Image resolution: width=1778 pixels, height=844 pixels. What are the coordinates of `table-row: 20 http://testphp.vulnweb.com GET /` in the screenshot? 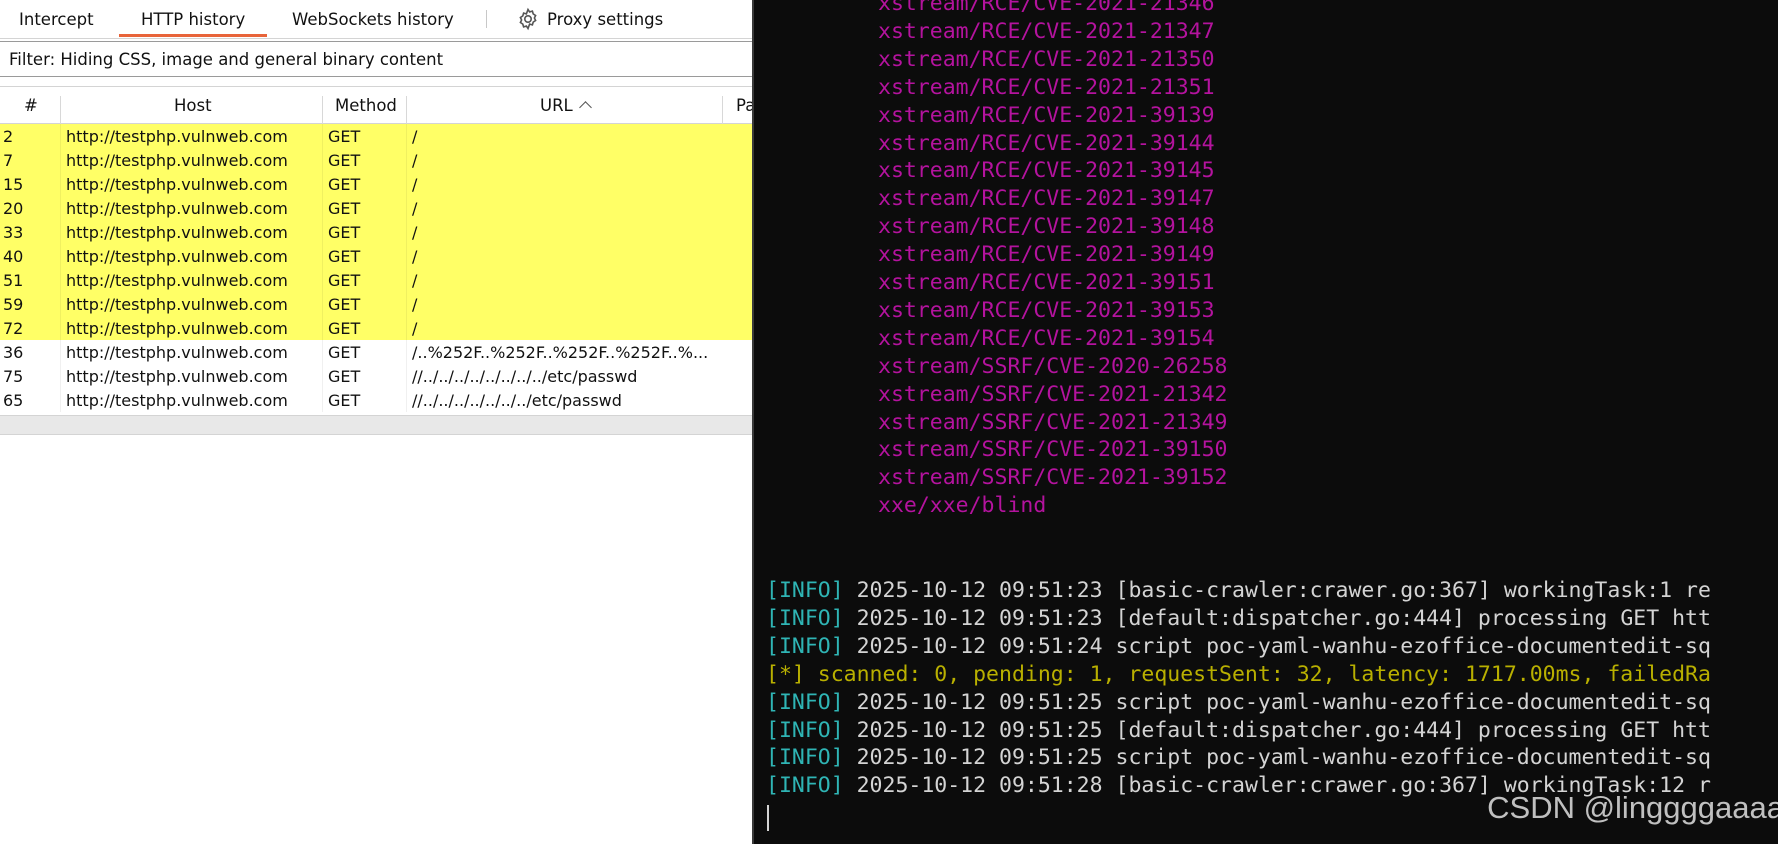 It's located at (376, 208).